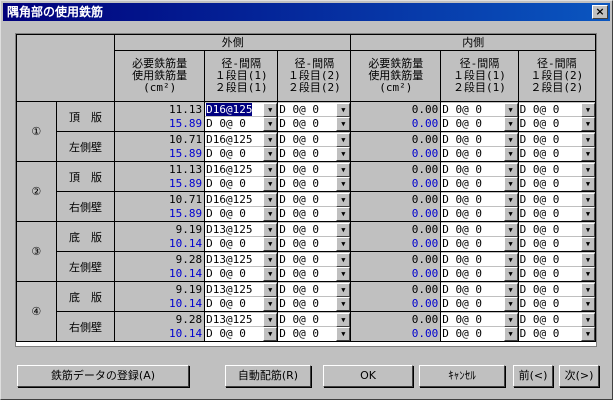 This screenshot has width=613, height=400. What do you see at coordinates (533, 376) in the screenshot?
I see `prev-button: 前(<)` at bounding box center [533, 376].